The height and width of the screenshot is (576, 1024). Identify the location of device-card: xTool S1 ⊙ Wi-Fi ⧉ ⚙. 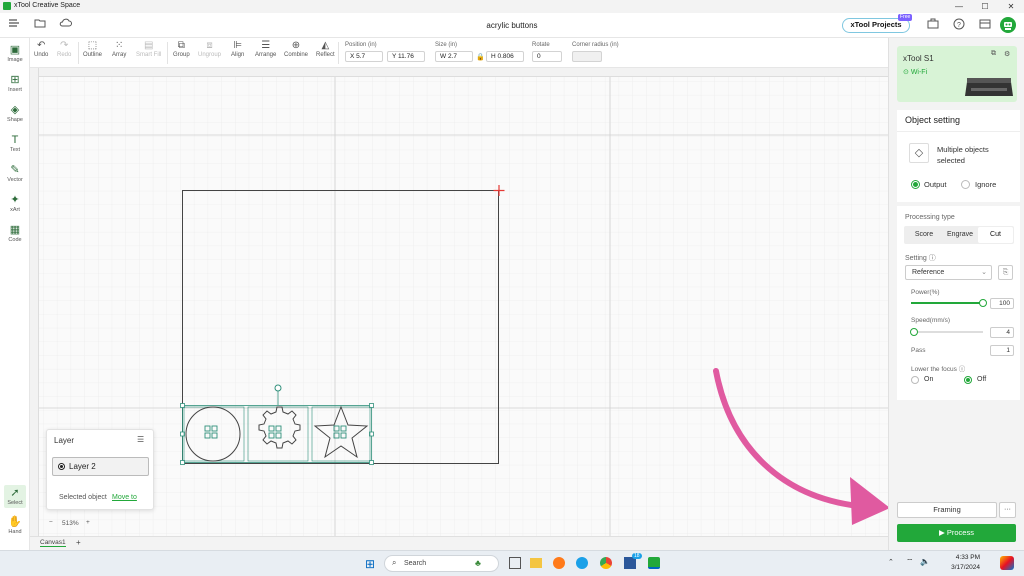
(957, 74).